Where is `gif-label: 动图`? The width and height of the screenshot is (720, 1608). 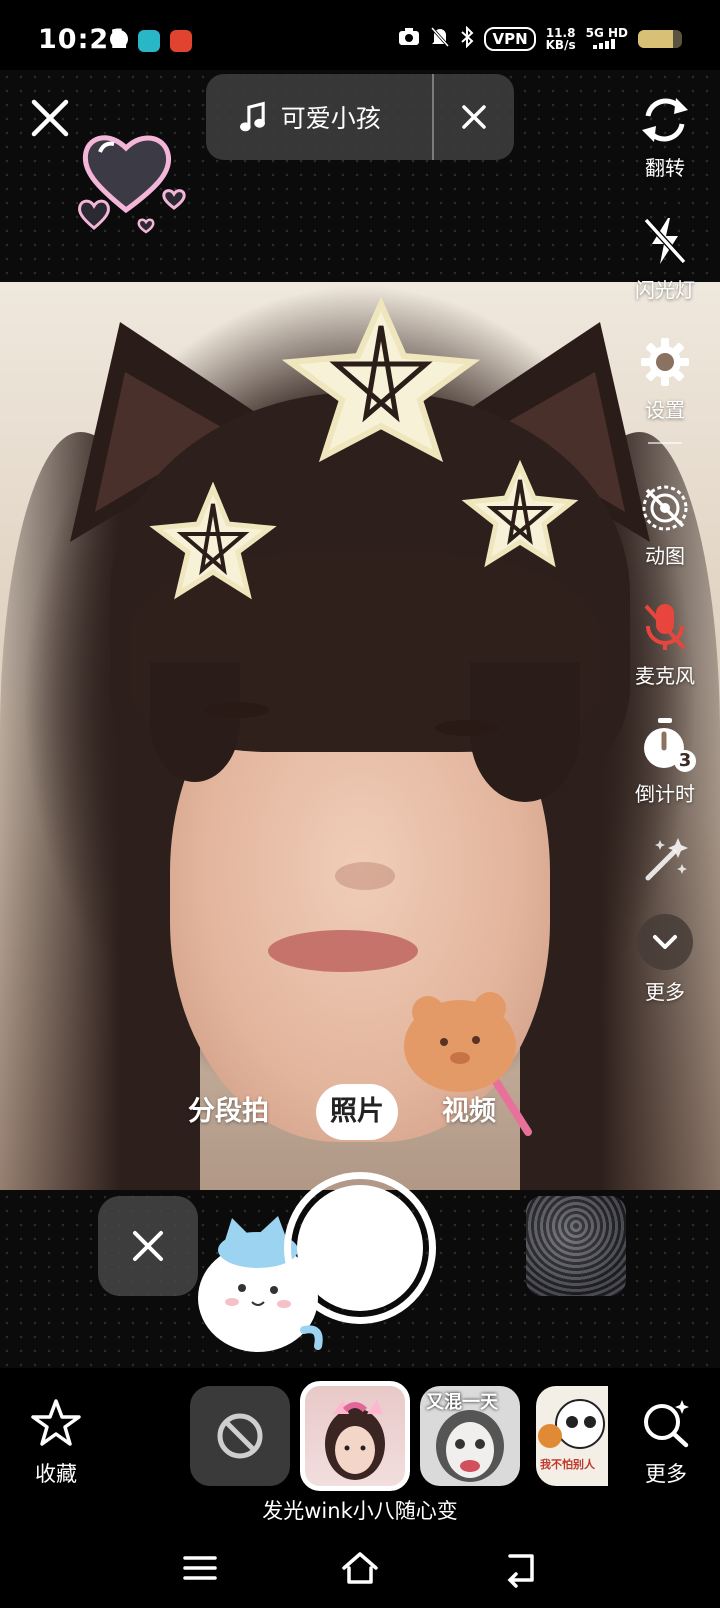 gif-label: 动图 is located at coordinates (665, 556).